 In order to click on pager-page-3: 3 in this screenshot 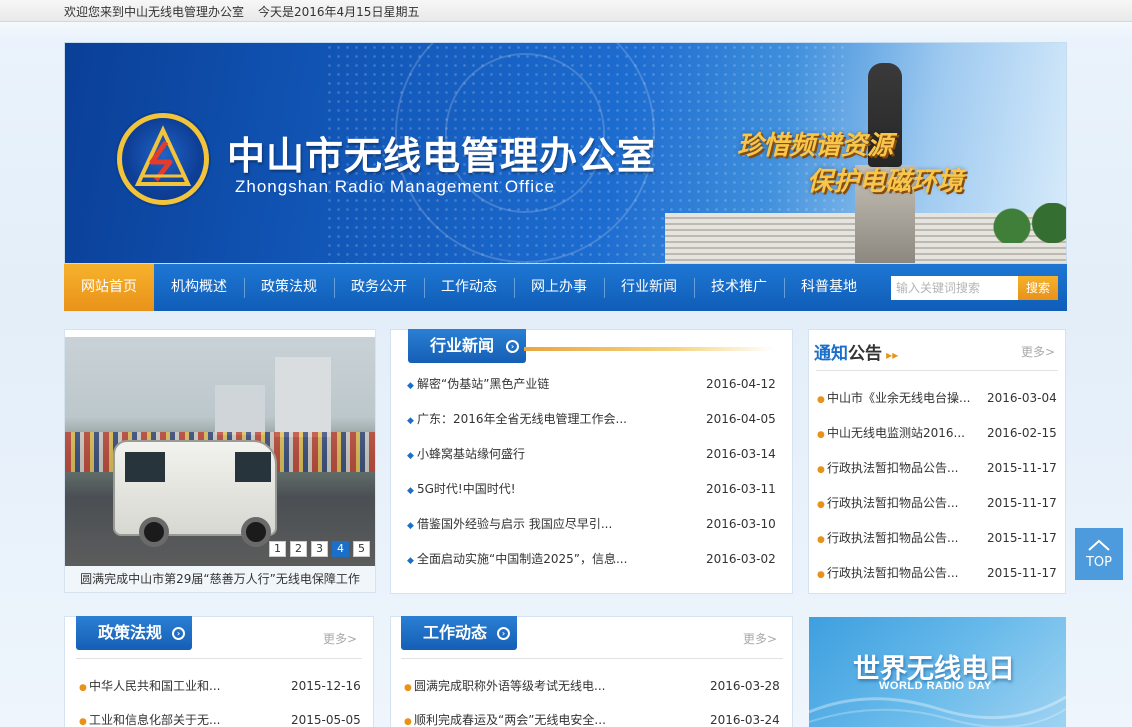, I will do `click(319, 549)`.